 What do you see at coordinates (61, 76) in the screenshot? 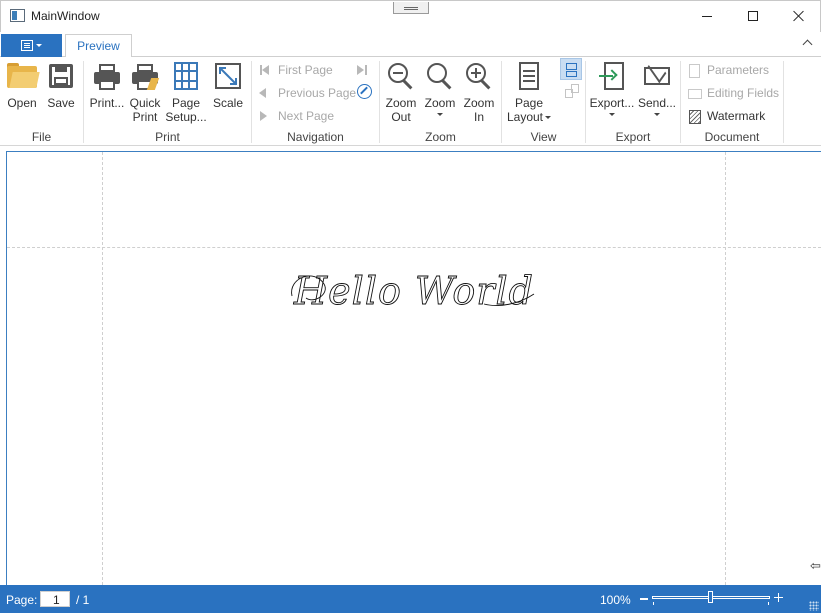
I see `save-icon` at bounding box center [61, 76].